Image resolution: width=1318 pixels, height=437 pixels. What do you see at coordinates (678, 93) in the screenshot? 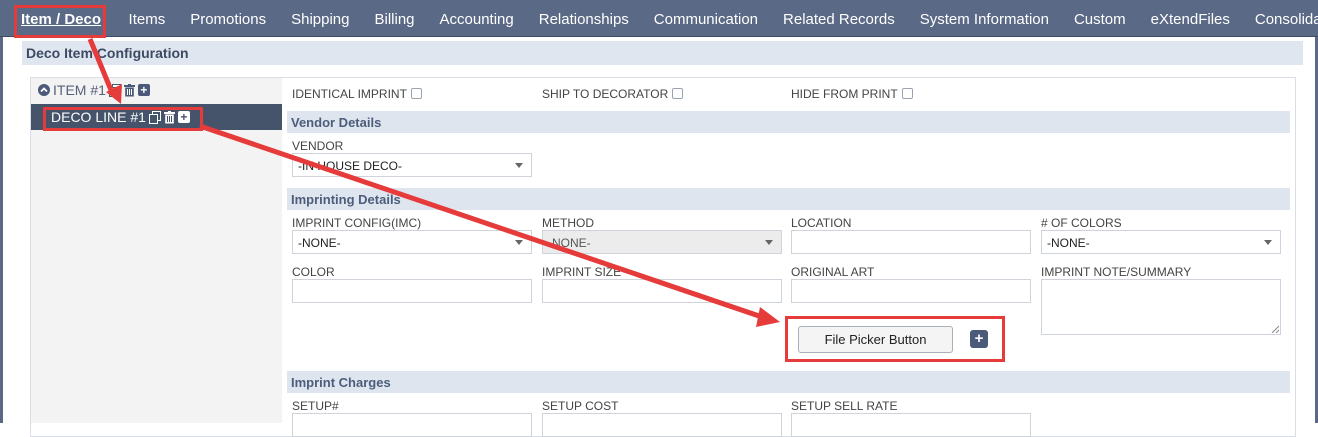
I see `ship-to-decorator-checkbox` at bounding box center [678, 93].